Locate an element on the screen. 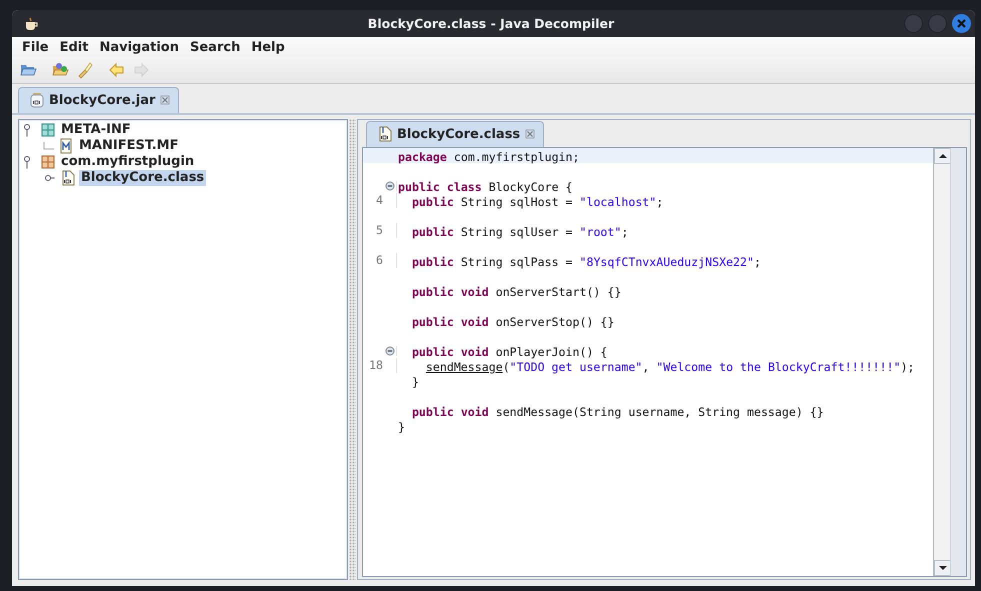  back-arrow-icon is located at coordinates (117, 70).